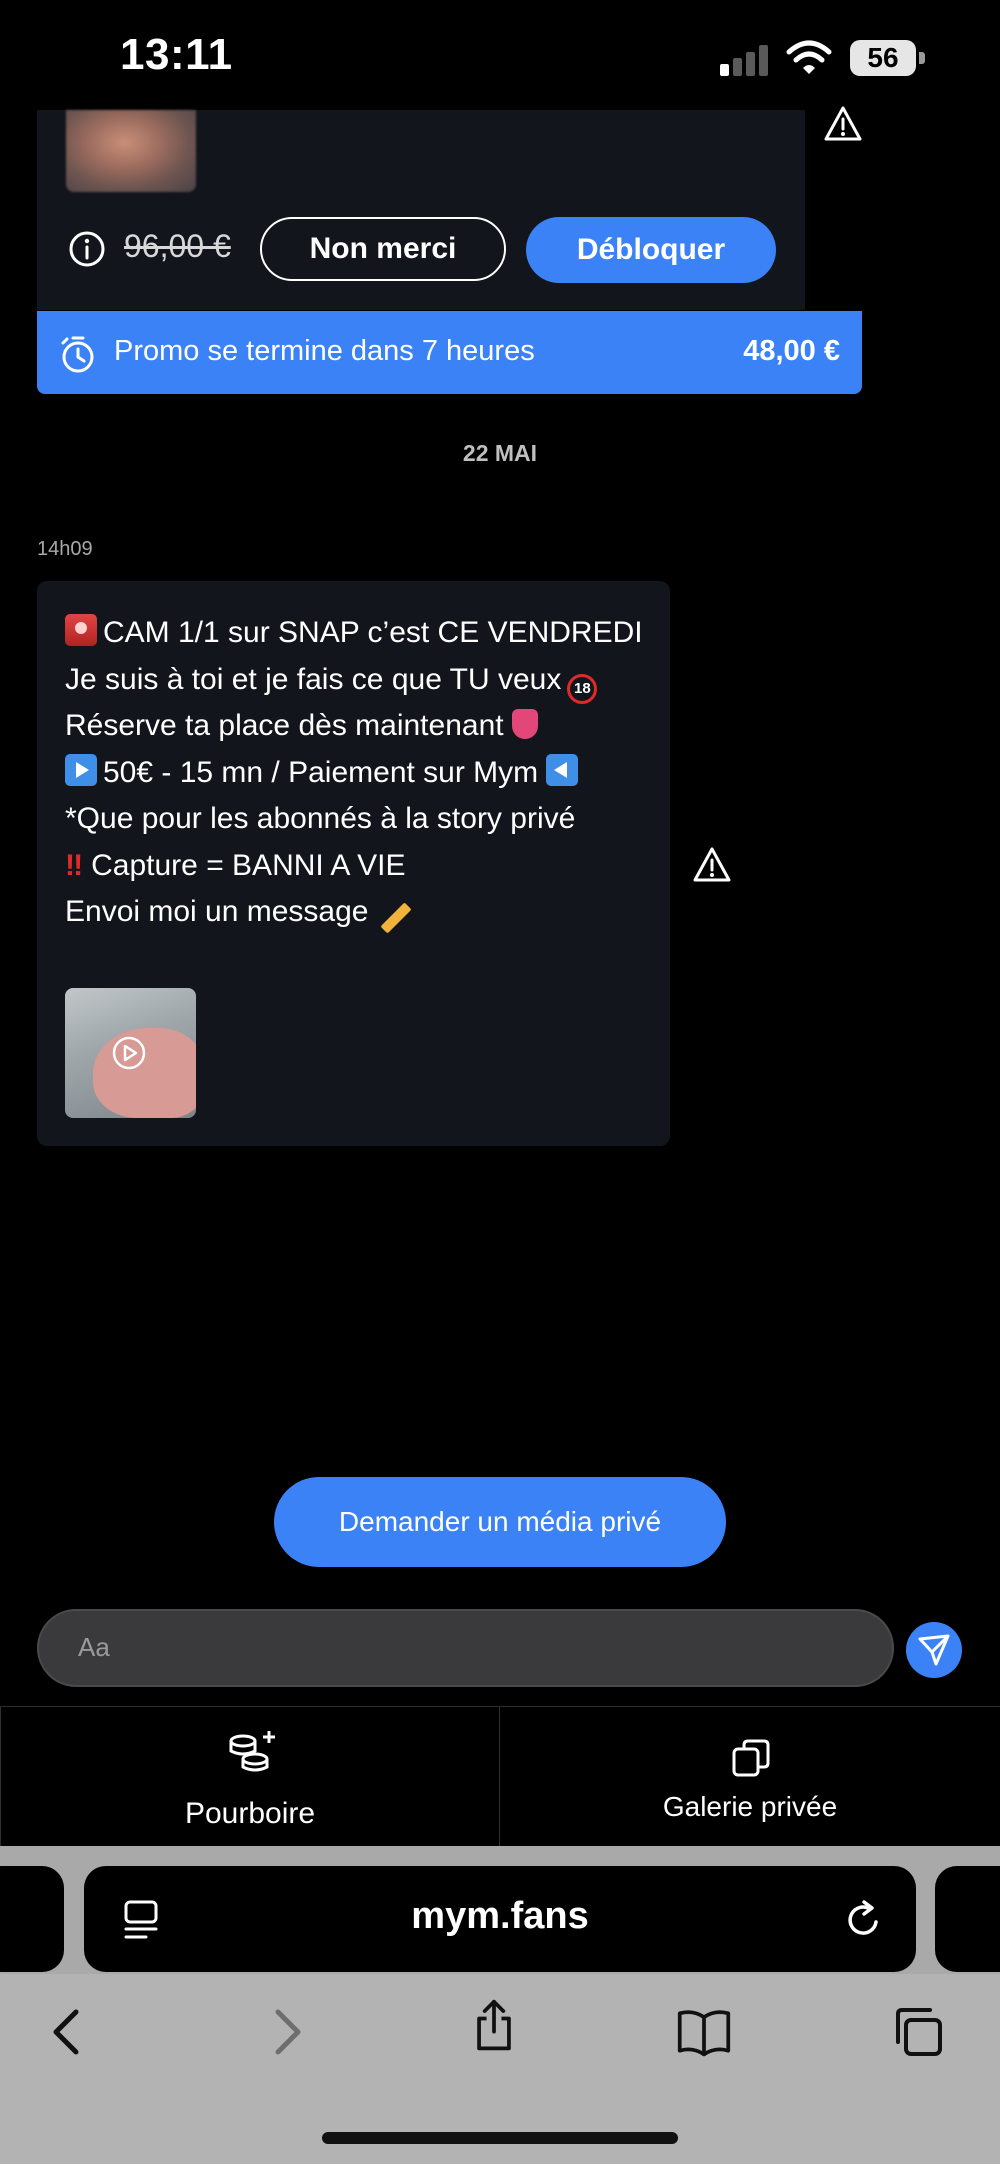 The height and width of the screenshot is (2164, 1000). What do you see at coordinates (751, 1758) in the screenshot?
I see `gallery-icon` at bounding box center [751, 1758].